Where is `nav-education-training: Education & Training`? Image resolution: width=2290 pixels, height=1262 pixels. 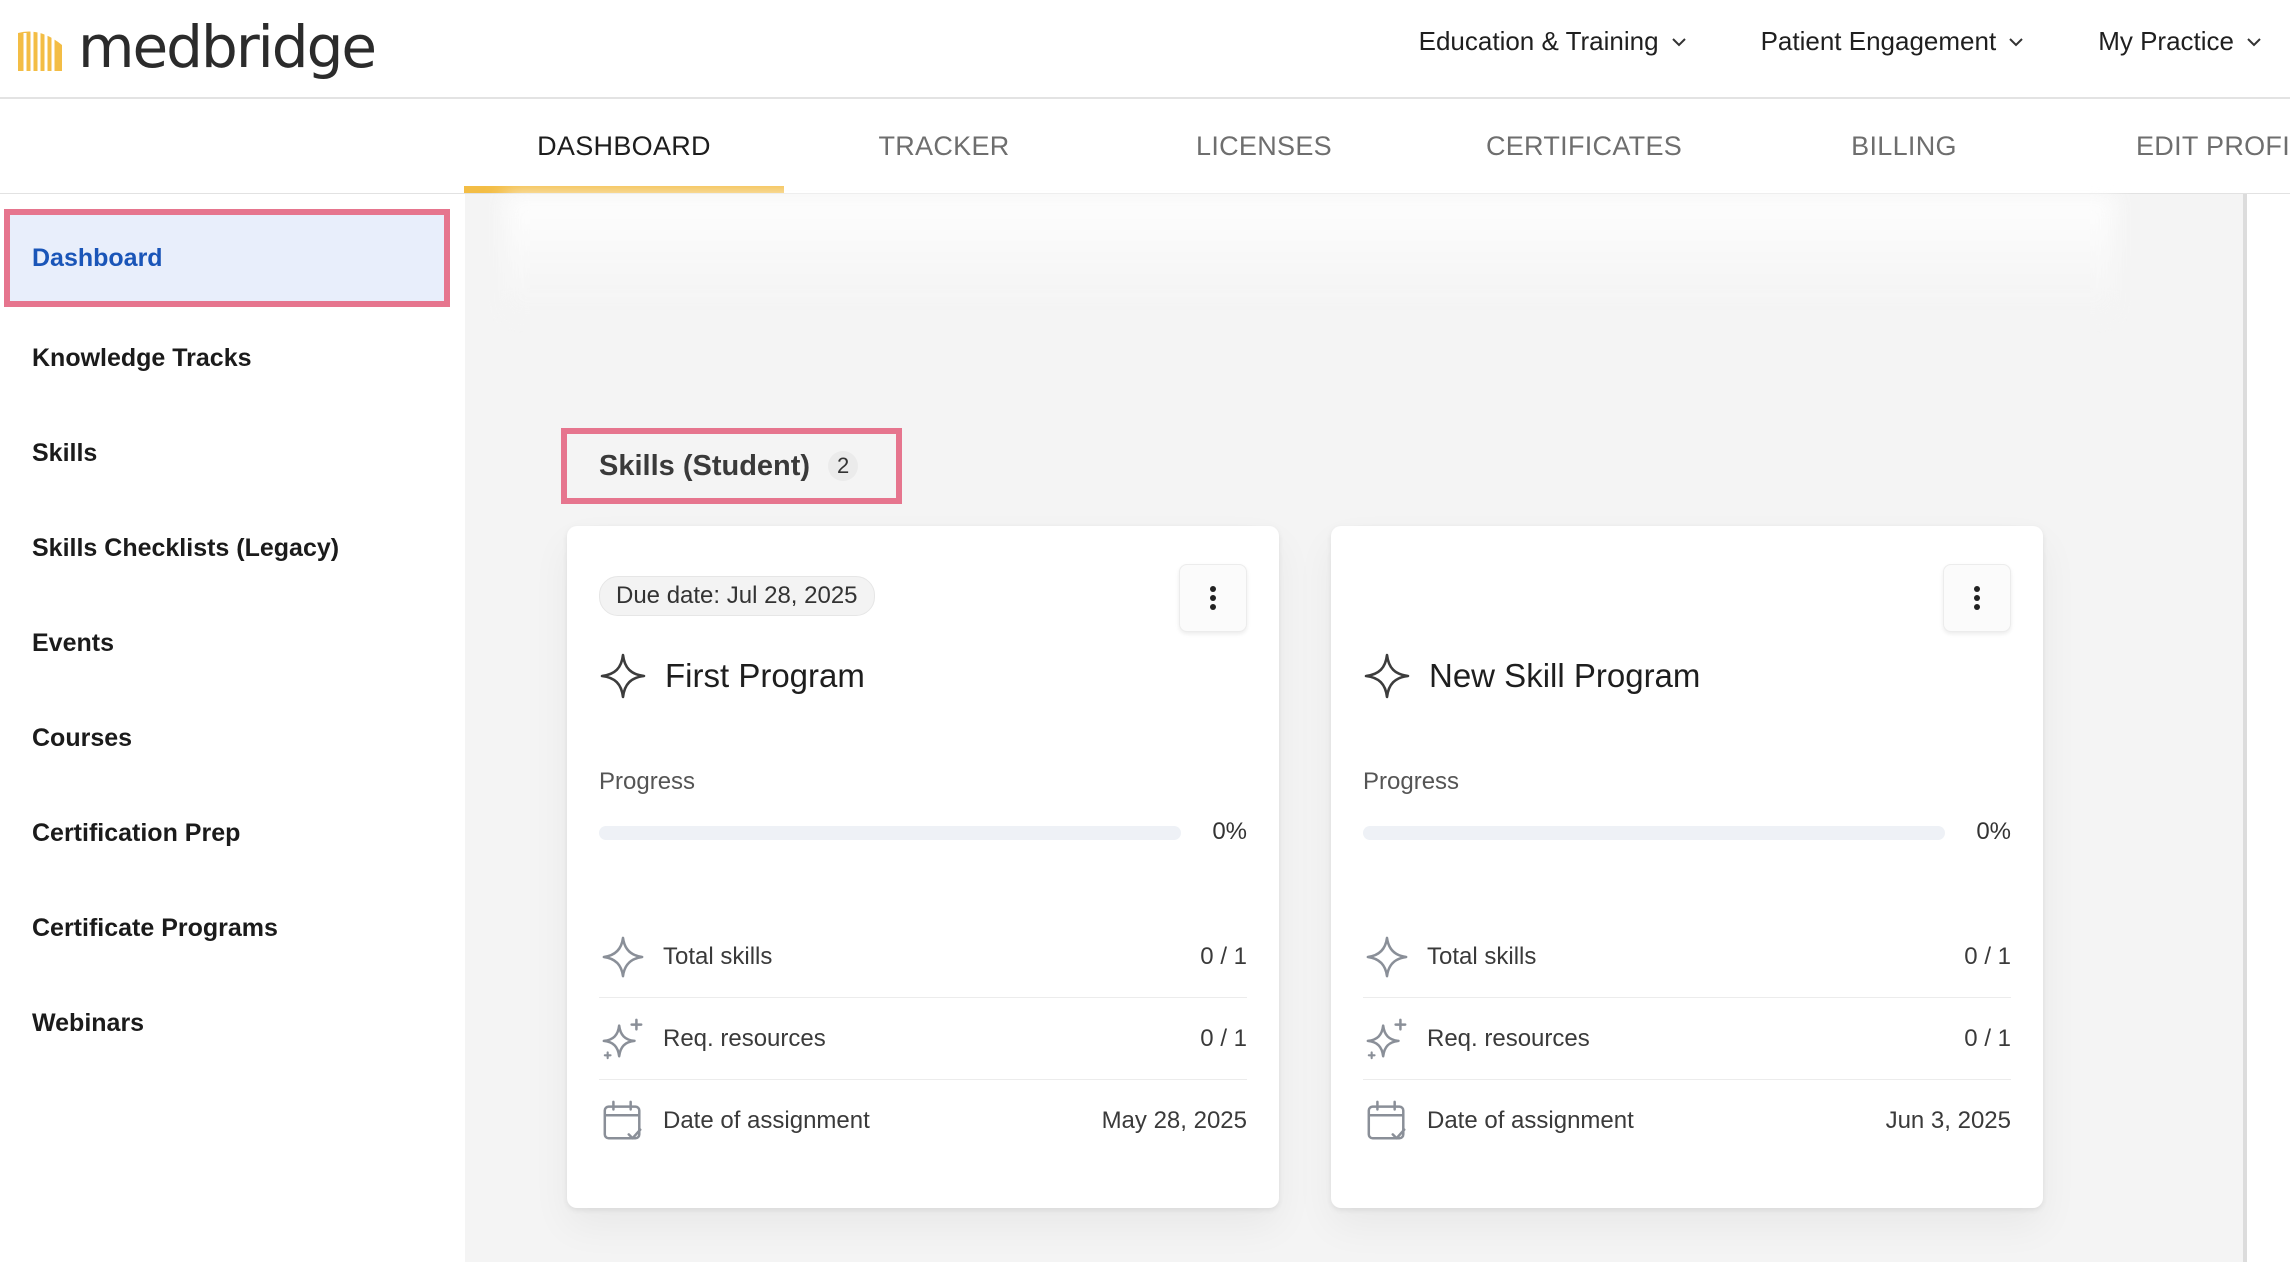 nav-education-training: Education & Training is located at coordinates (1553, 41).